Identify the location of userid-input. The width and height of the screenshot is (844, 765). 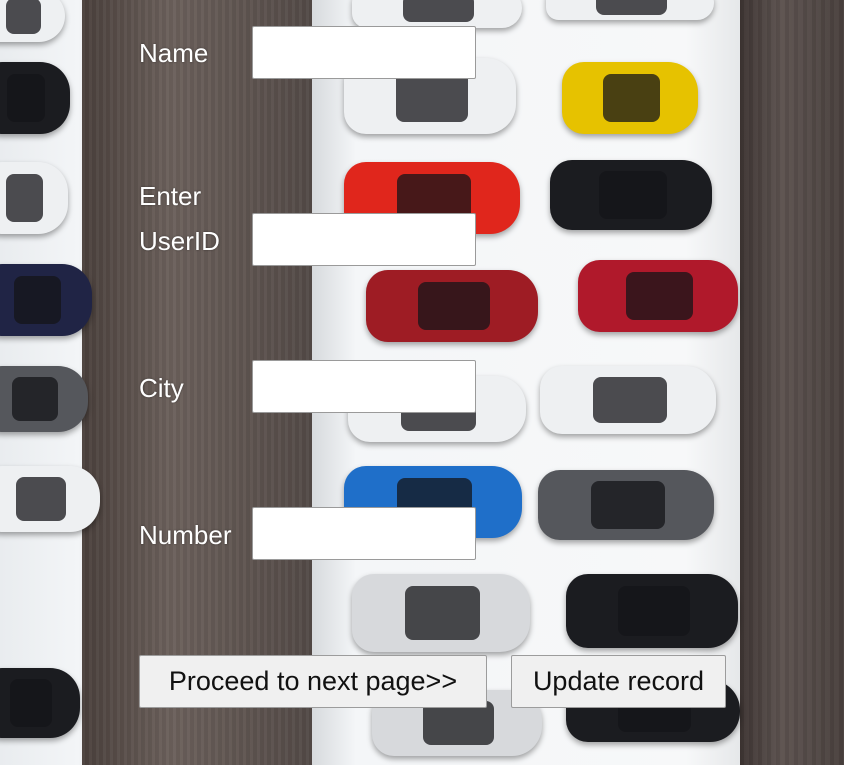
(364, 239).